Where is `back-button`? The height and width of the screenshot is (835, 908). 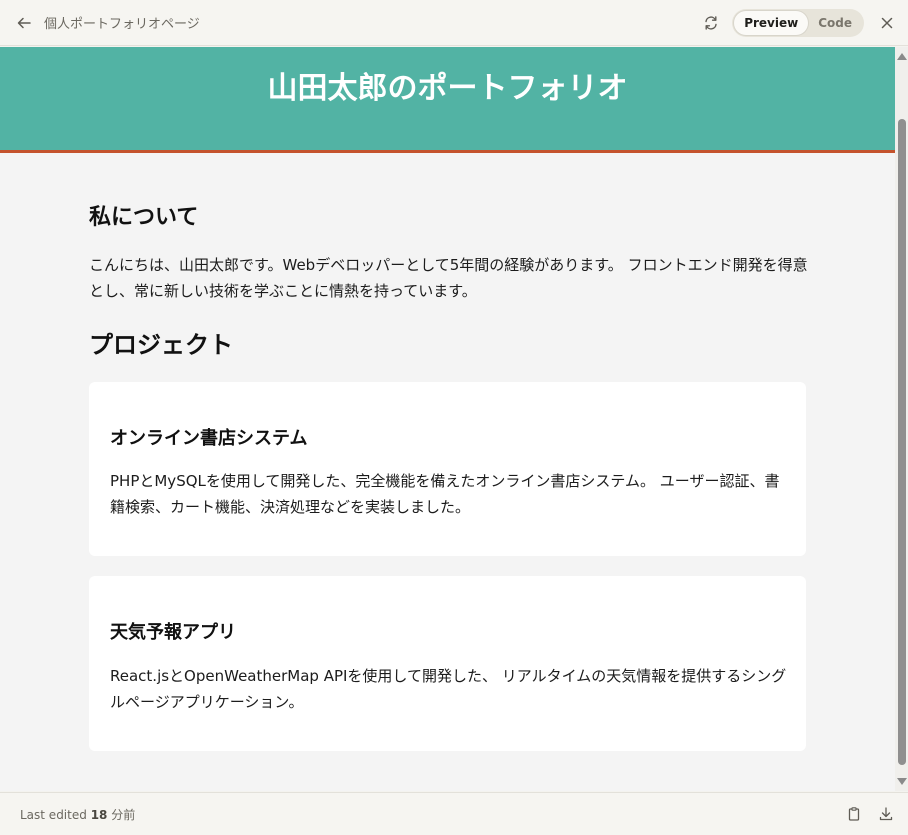 back-button is located at coordinates (24, 23).